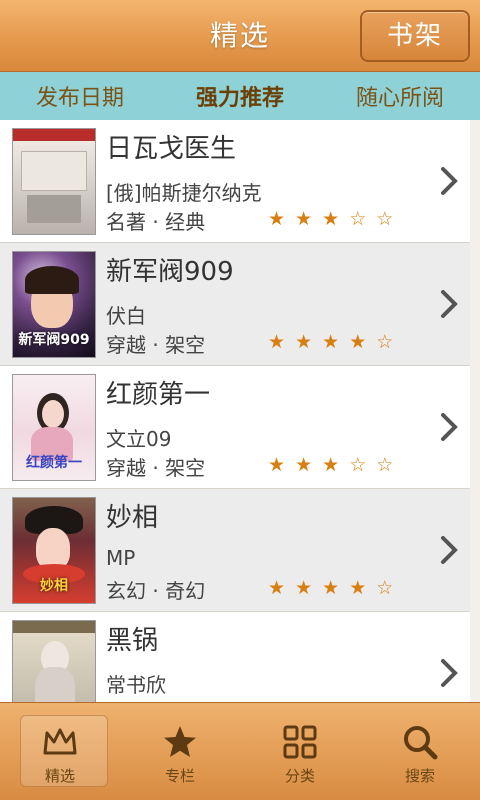 The image size is (480, 800). I want to click on book-author: MP, so click(121, 558).